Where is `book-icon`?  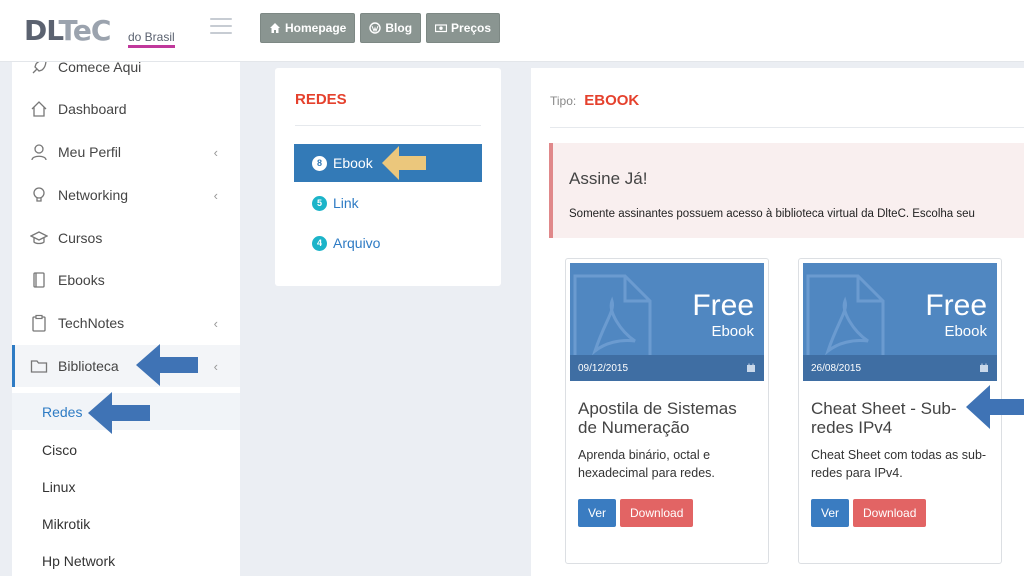 book-icon is located at coordinates (39, 280).